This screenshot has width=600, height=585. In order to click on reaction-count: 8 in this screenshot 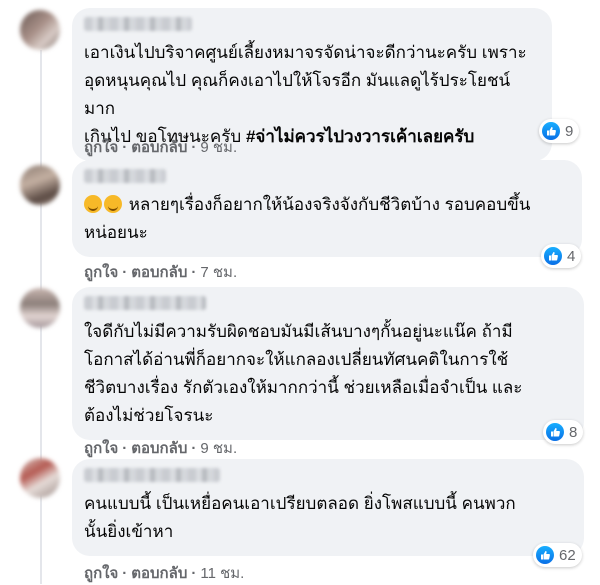, I will do `click(563, 432)`.